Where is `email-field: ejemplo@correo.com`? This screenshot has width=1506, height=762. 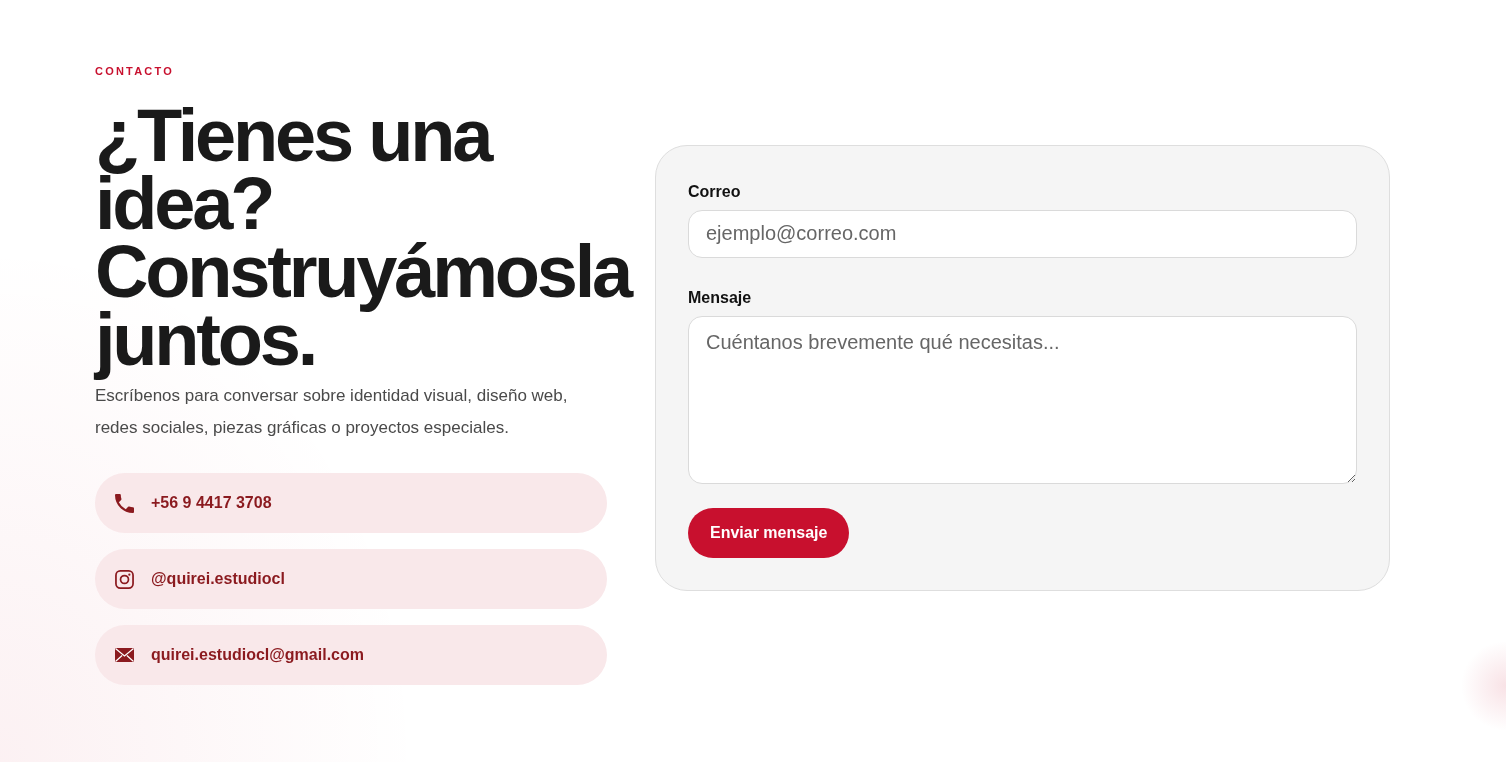 email-field: ejemplo@correo.com is located at coordinates (1022, 233).